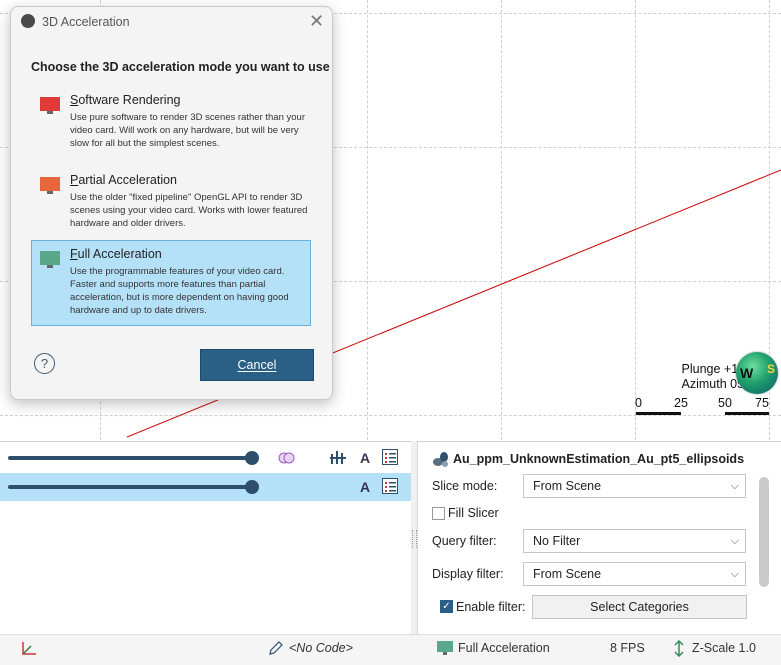 The image size is (781, 665). I want to click on compass-south-letter: S, so click(771, 369).